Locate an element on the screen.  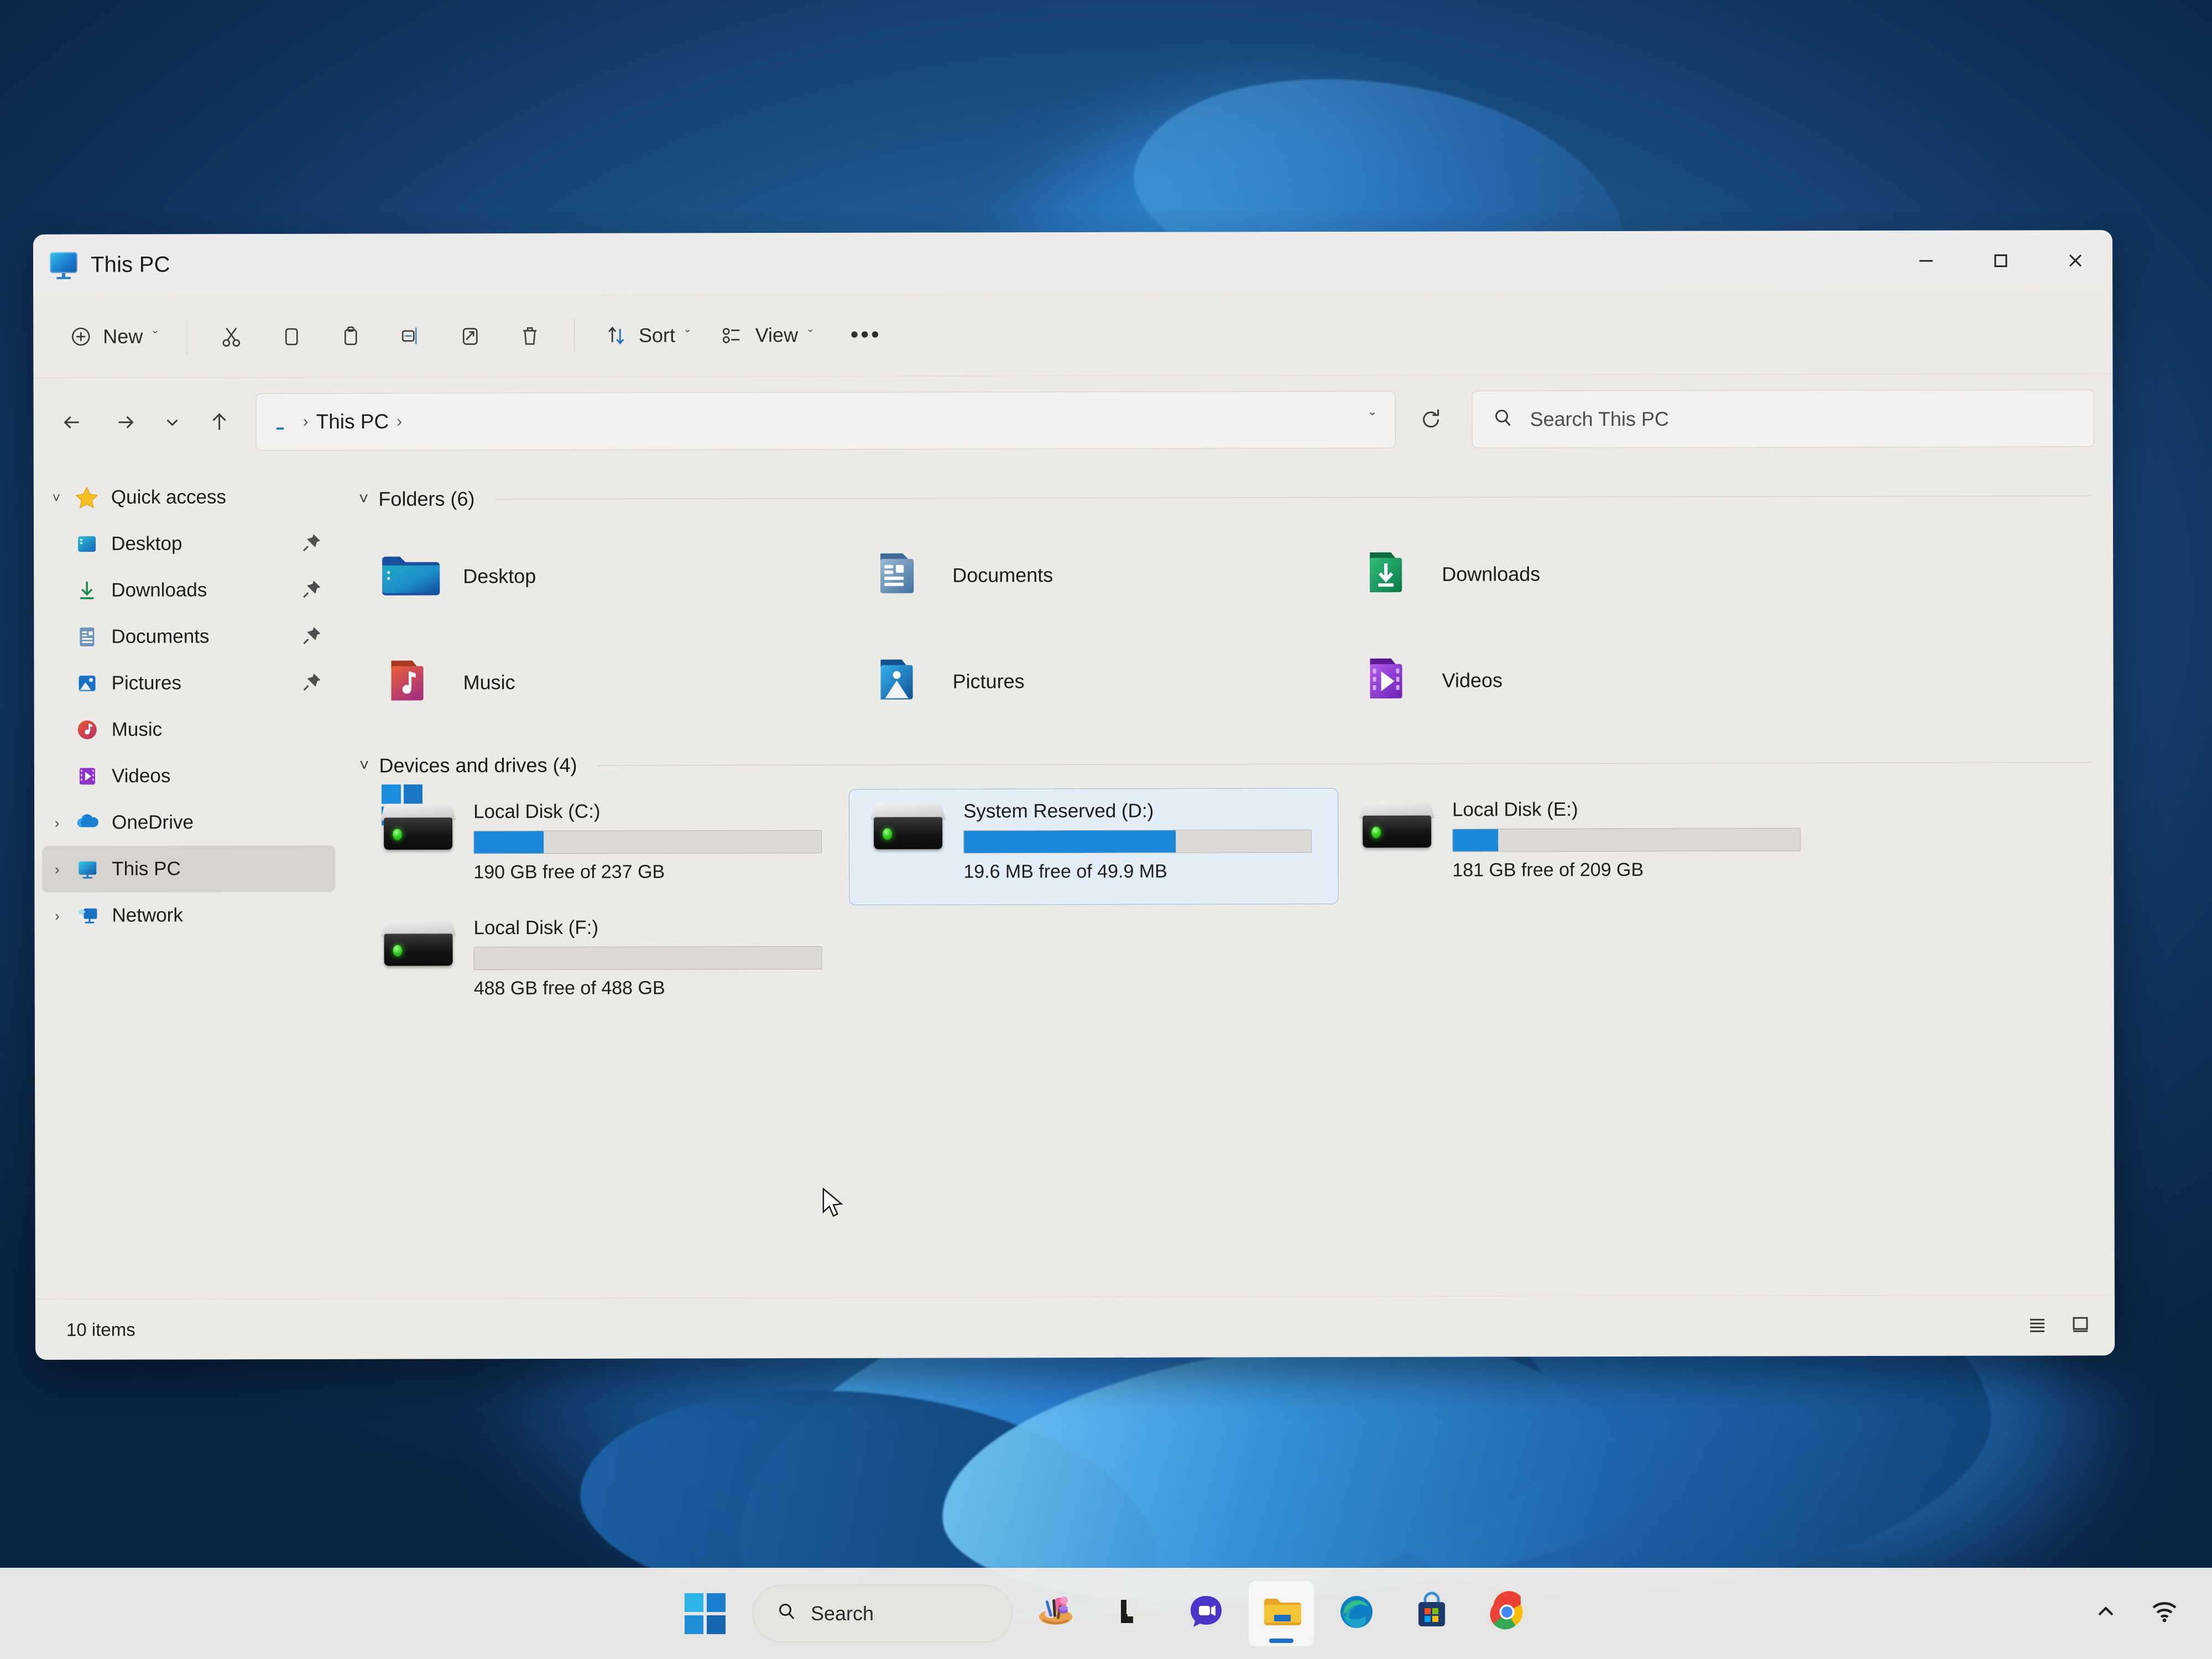
cloud-icon is located at coordinates (88, 823).